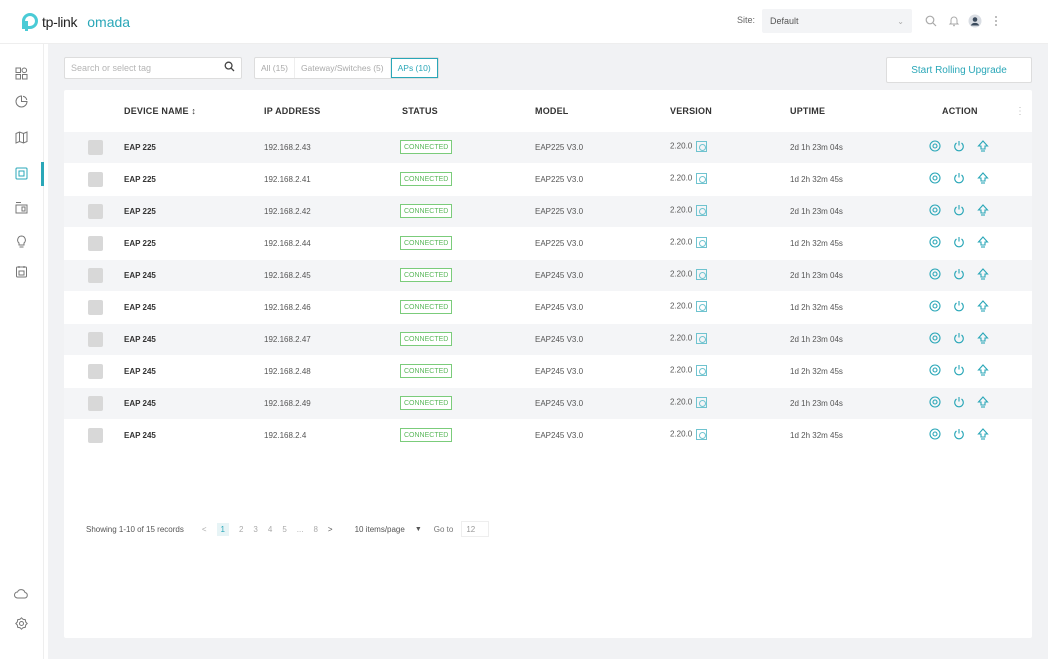 The width and height of the screenshot is (1048, 659). What do you see at coordinates (21, 137) in the screenshot?
I see `map-icon` at bounding box center [21, 137].